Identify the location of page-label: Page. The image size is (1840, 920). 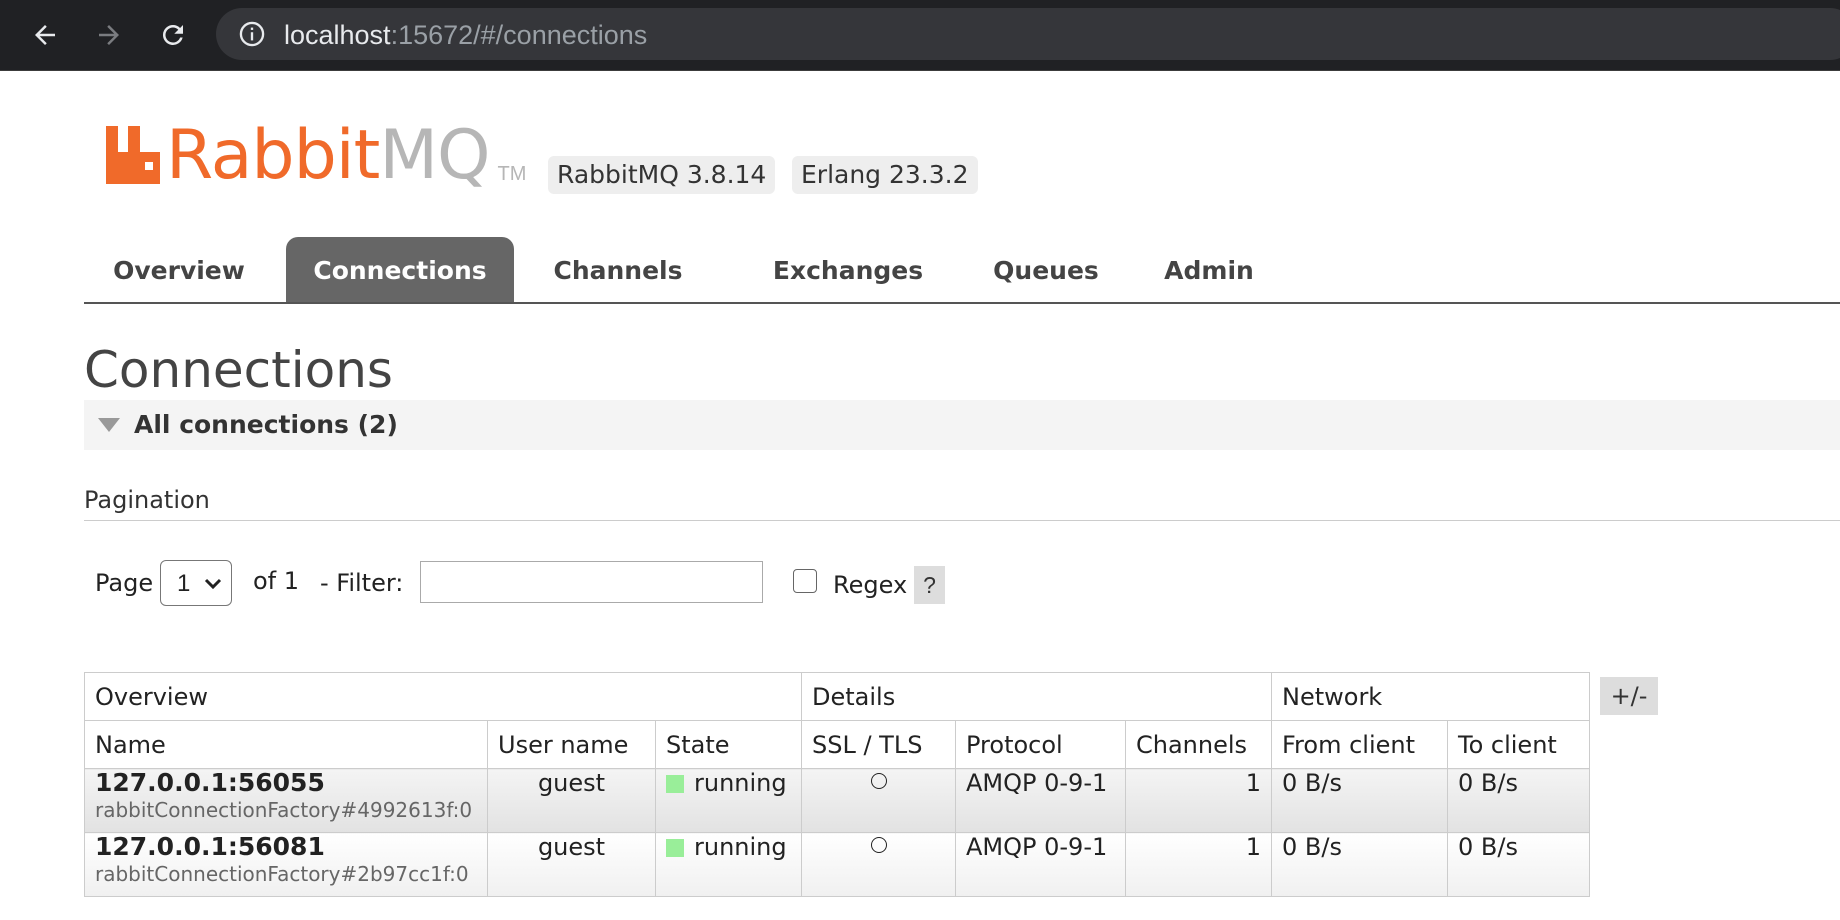
(124, 583).